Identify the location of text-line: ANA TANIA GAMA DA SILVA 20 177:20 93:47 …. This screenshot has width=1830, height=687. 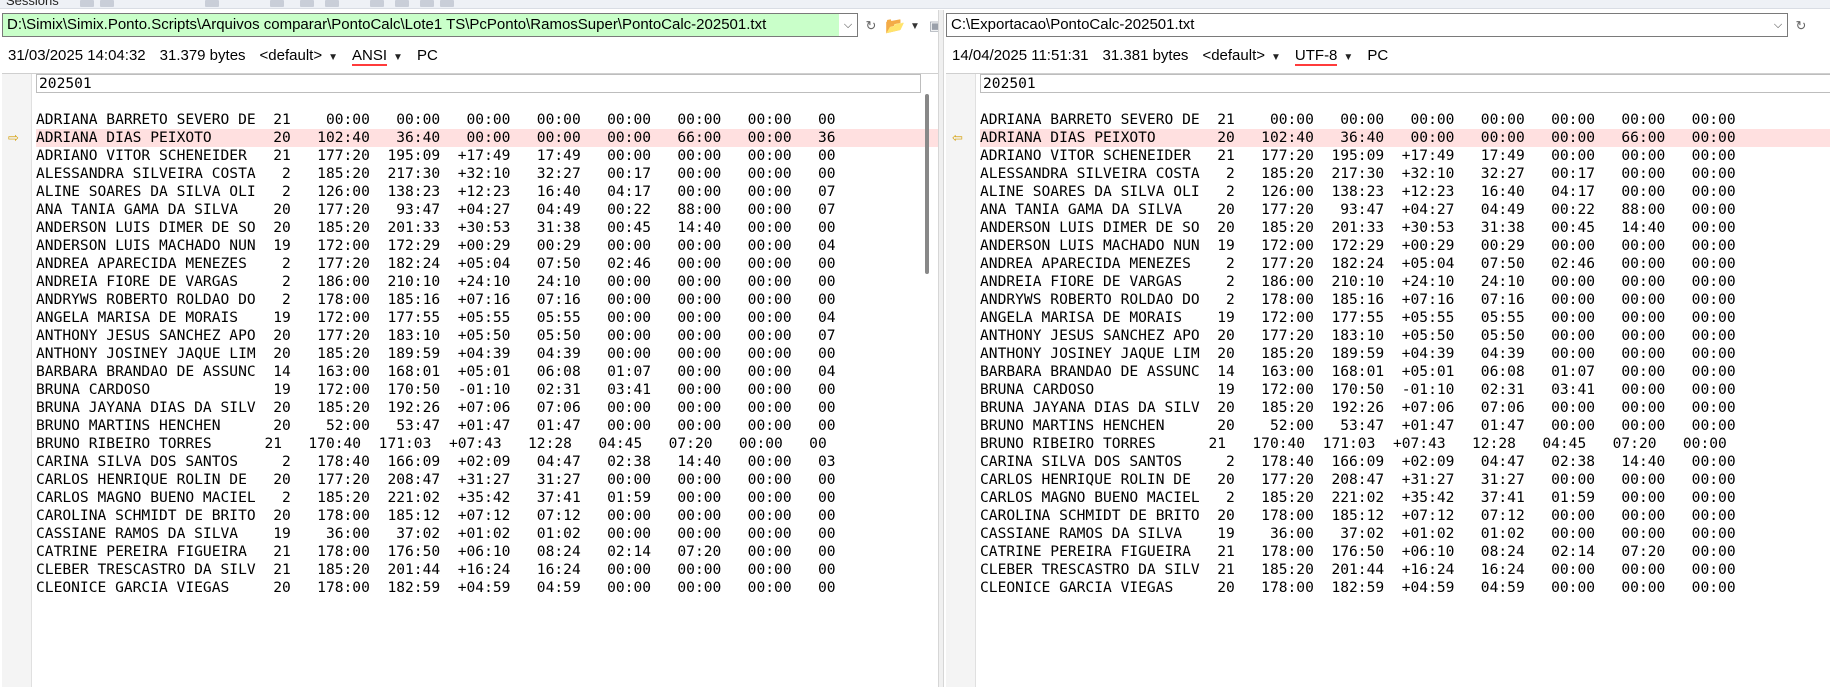
(1358, 209).